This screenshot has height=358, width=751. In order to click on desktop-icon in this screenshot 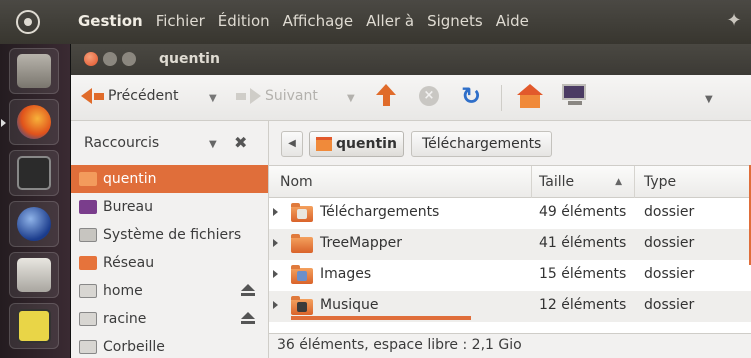, I will do `click(88, 207)`.